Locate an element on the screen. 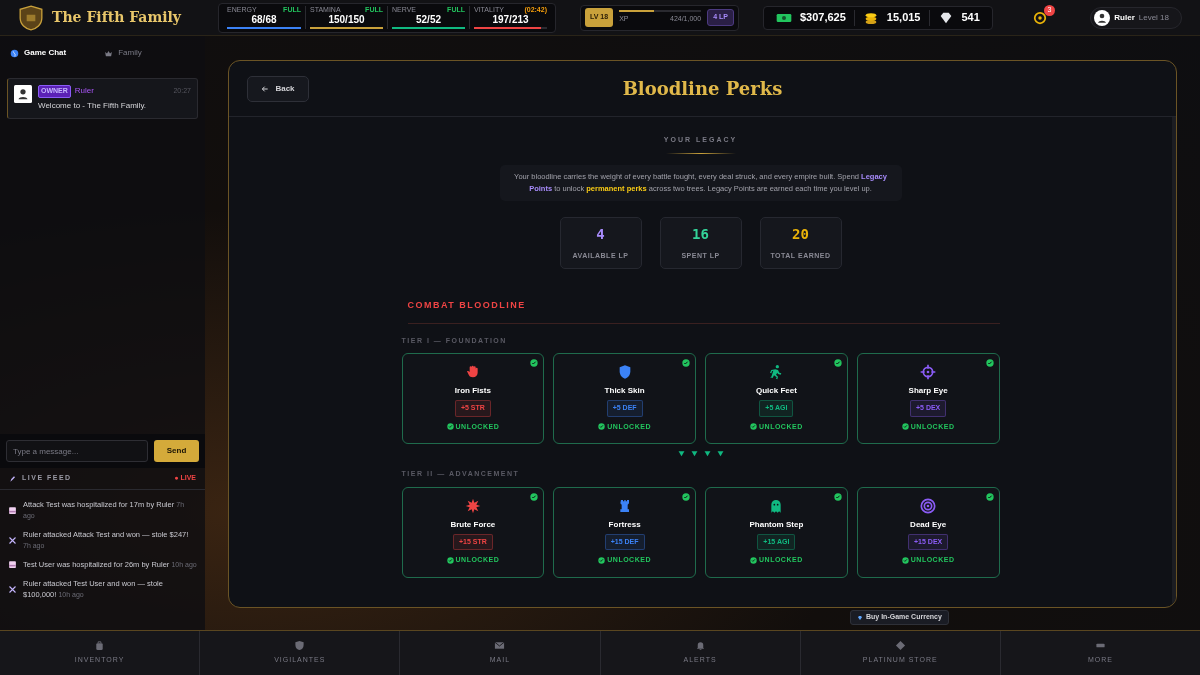 Image resolution: width=1200 pixels, height=675 pixels. shield-icon is located at coordinates (300, 646).